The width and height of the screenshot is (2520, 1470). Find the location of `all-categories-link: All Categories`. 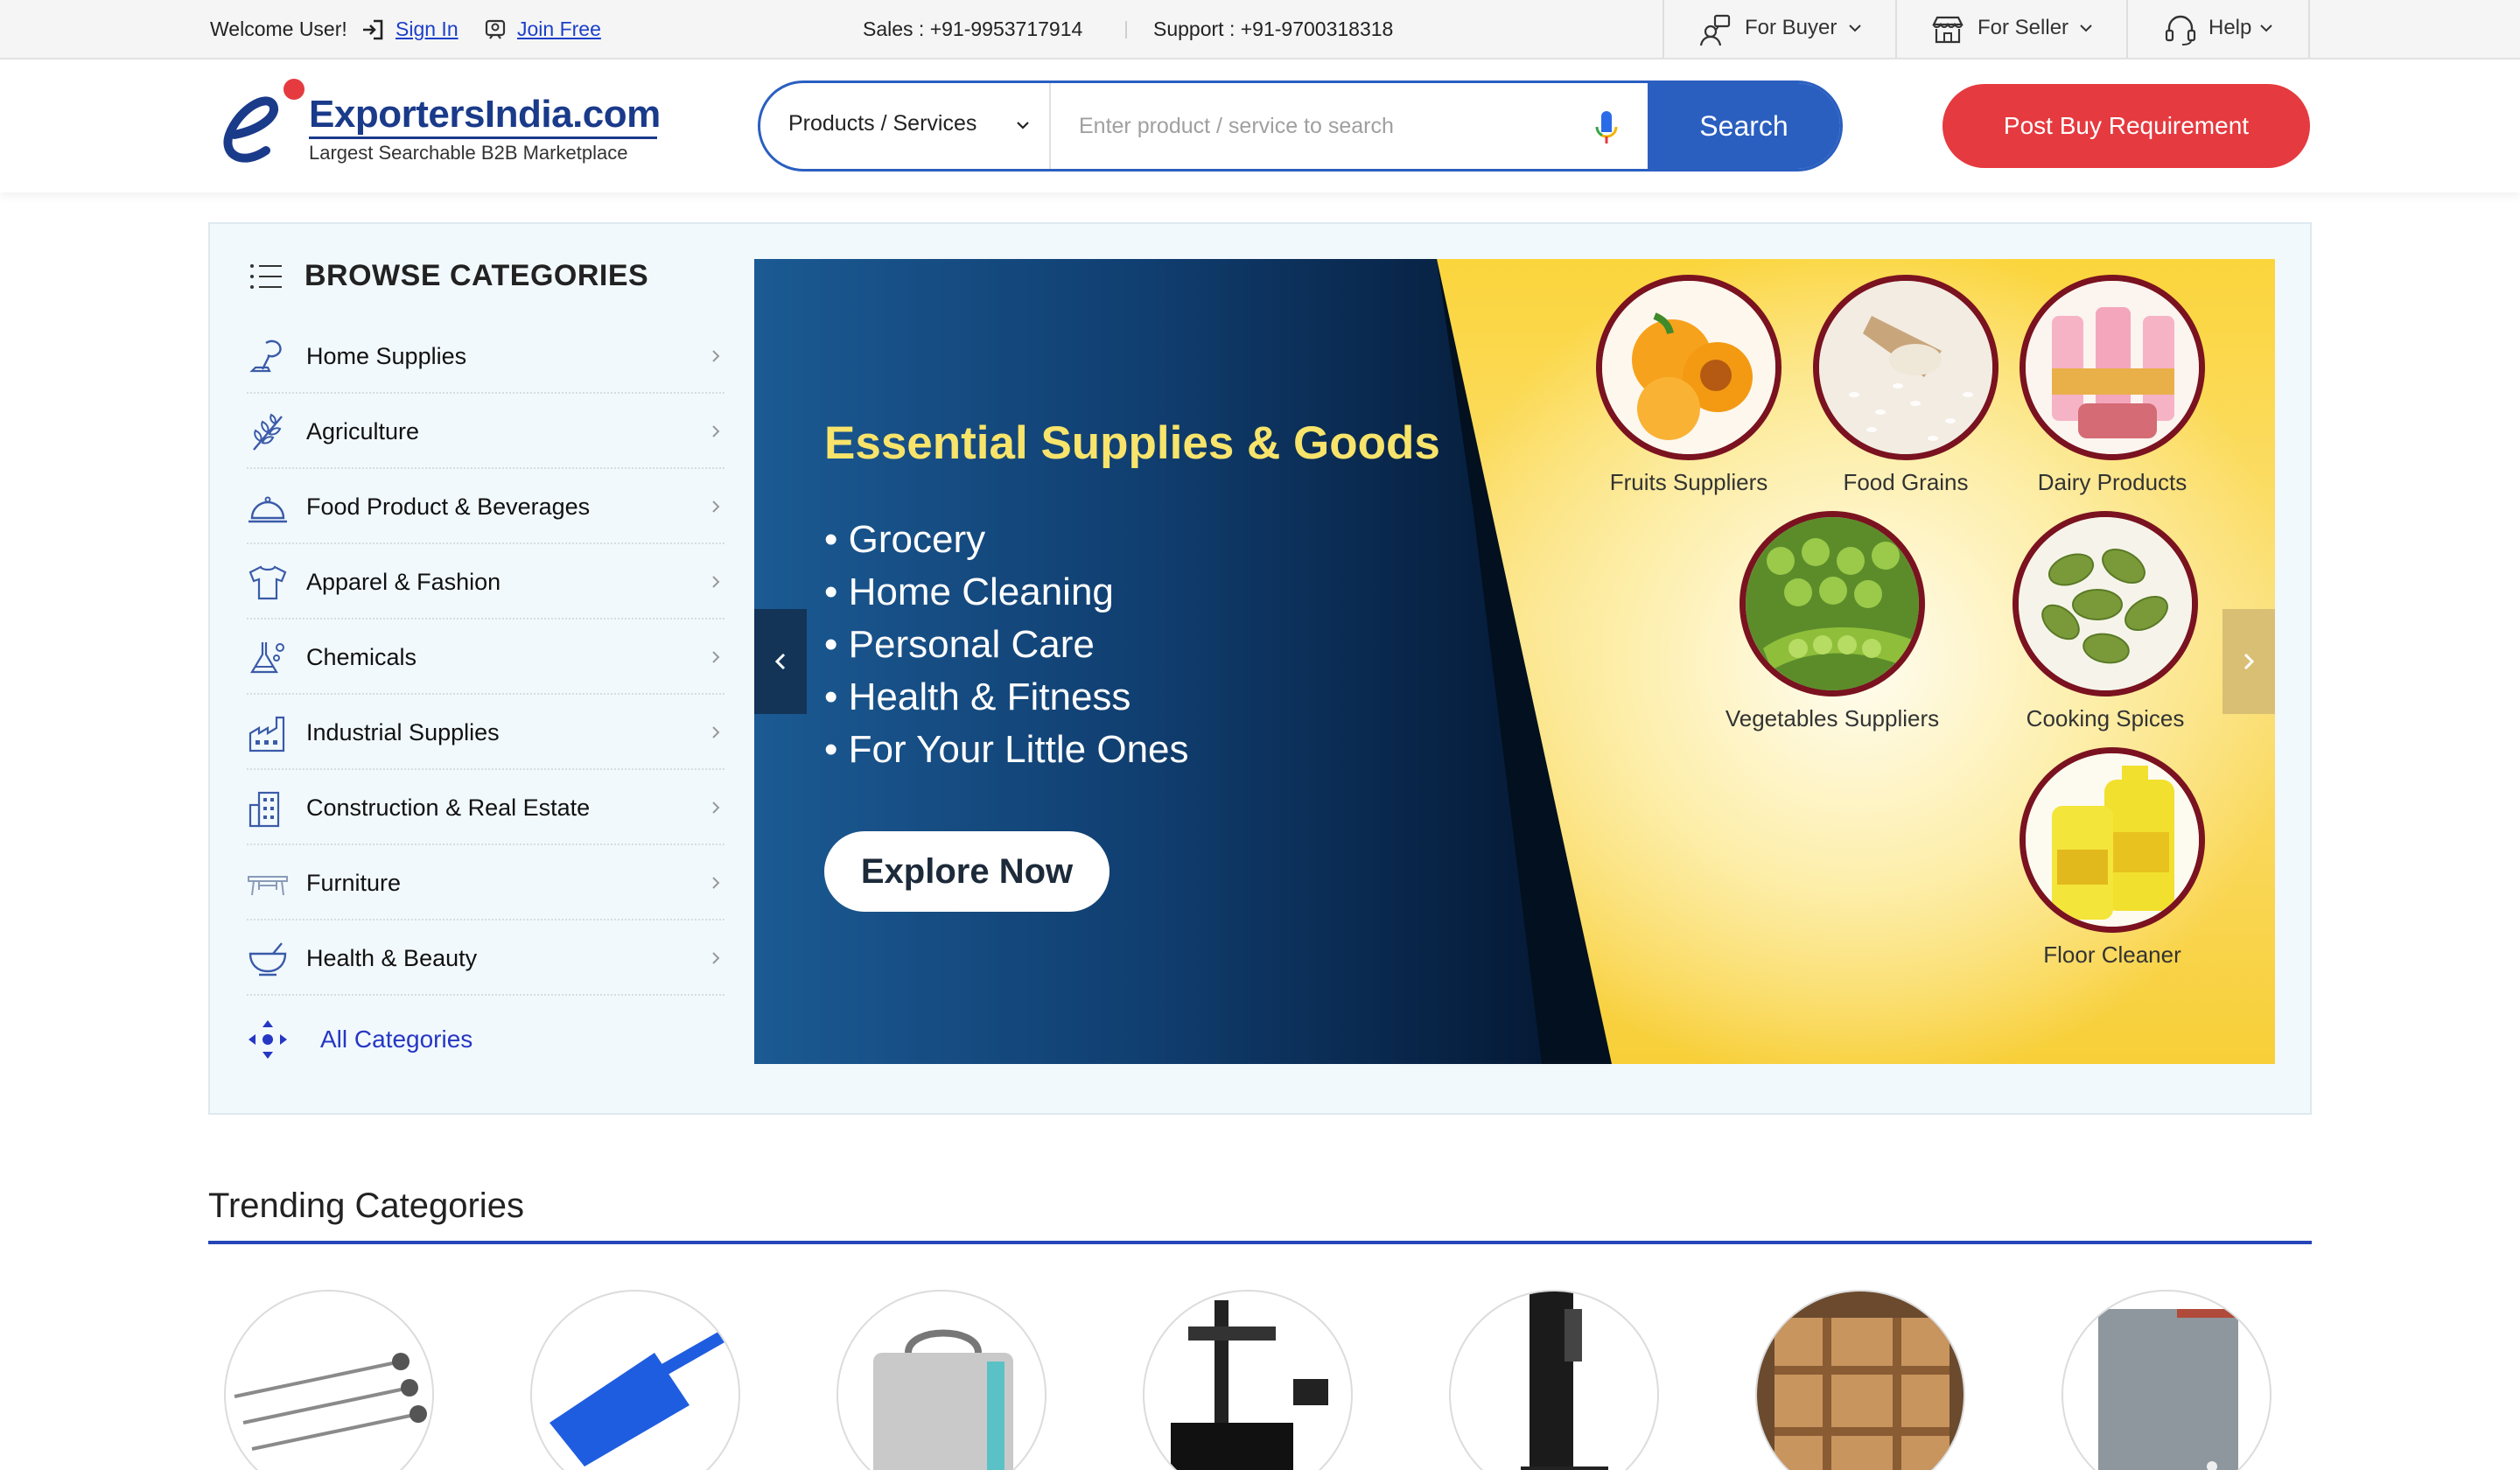

all-categories-link: All Categories is located at coordinates (378, 1041).